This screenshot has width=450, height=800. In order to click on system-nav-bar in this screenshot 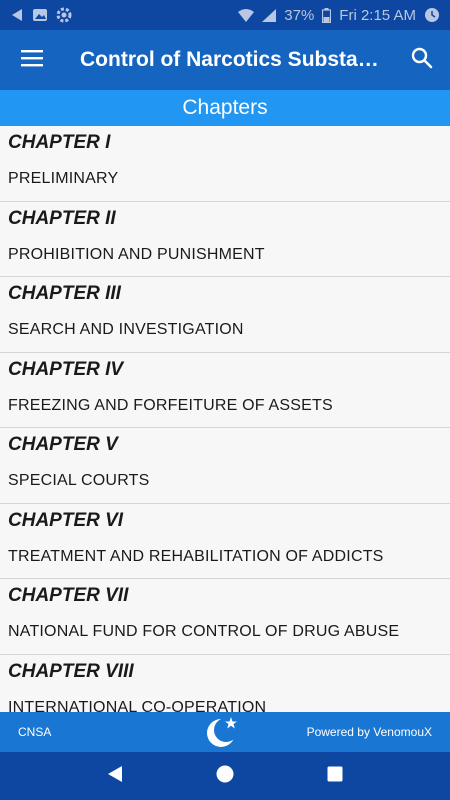, I will do `click(225, 776)`.